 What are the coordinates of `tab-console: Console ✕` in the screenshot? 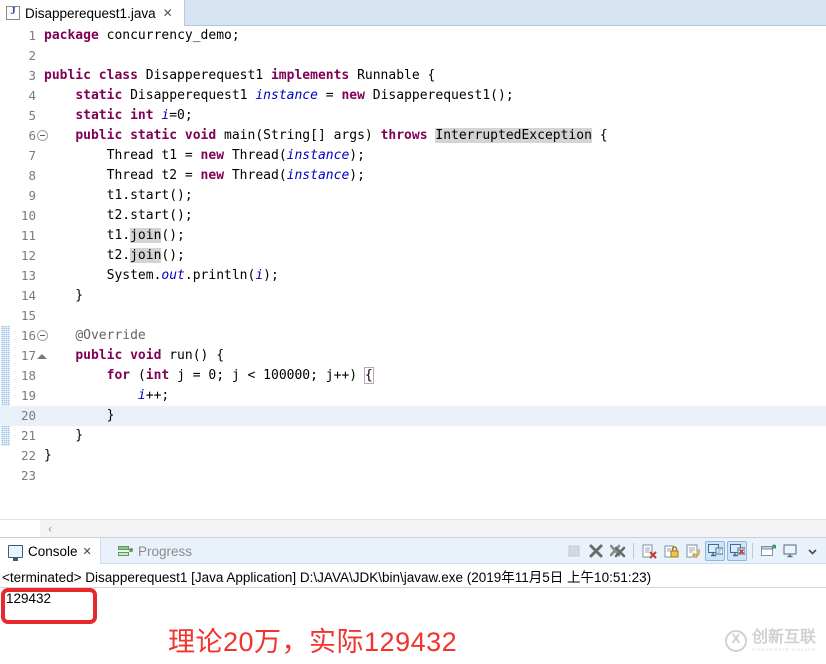 It's located at (50, 551).